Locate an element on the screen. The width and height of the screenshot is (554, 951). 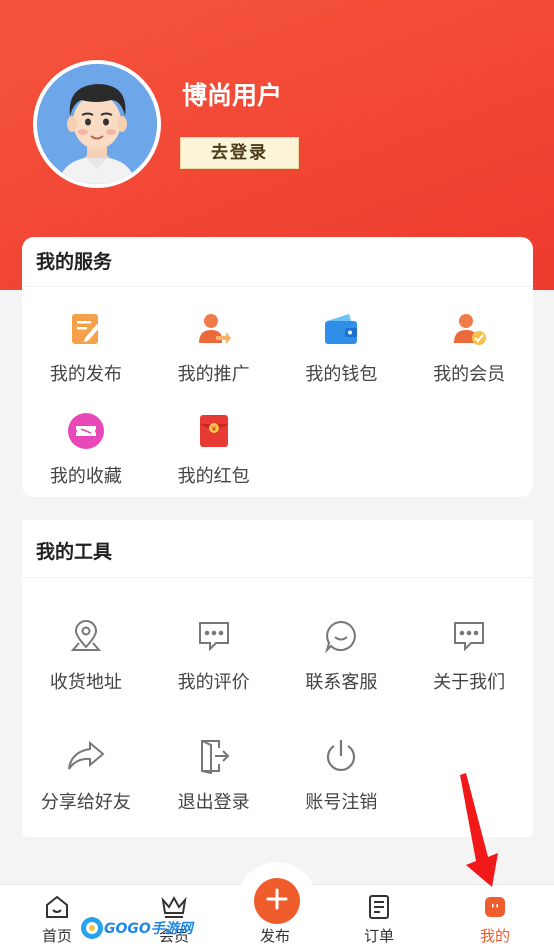
power-icon is located at coordinates (341, 756).